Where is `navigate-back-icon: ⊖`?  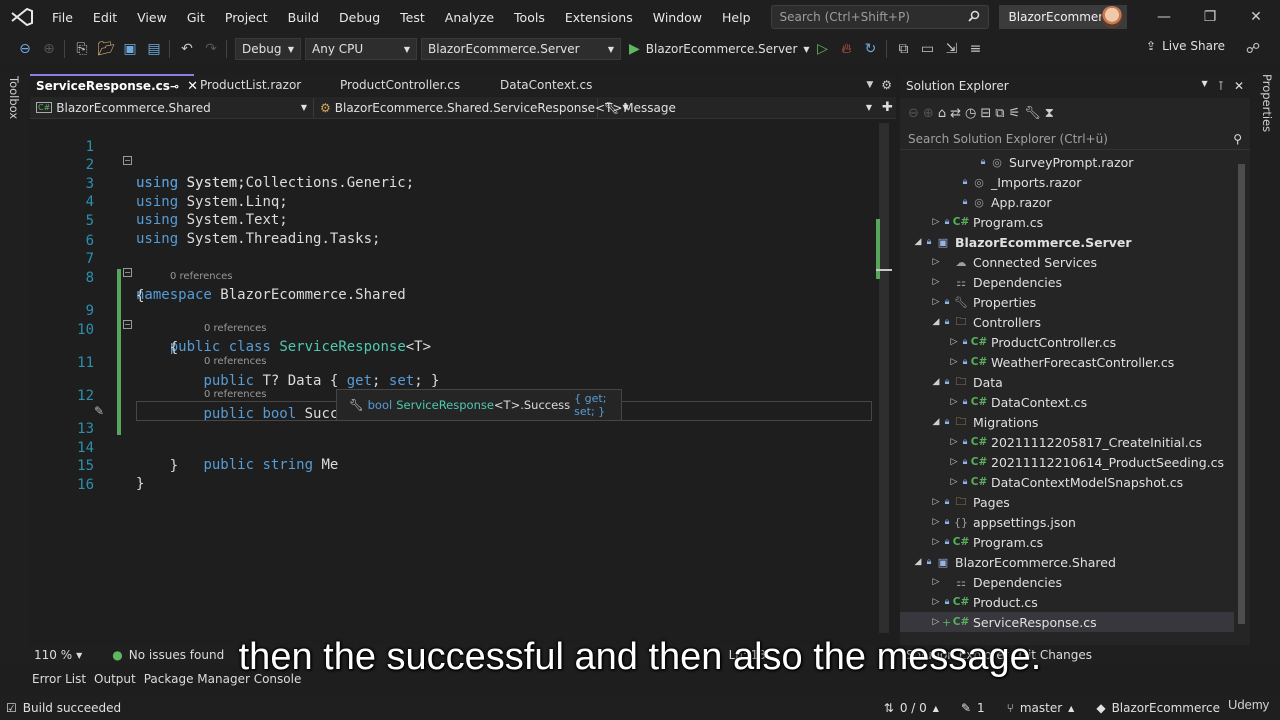 navigate-back-icon: ⊖ is located at coordinates (25, 49).